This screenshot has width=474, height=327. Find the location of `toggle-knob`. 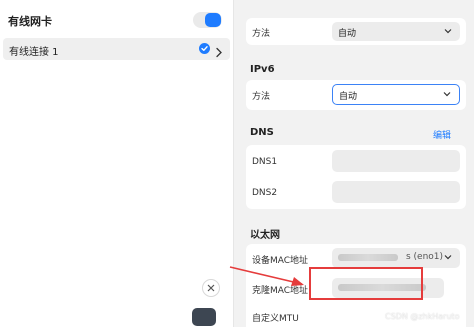

toggle-knob is located at coordinates (213, 20).